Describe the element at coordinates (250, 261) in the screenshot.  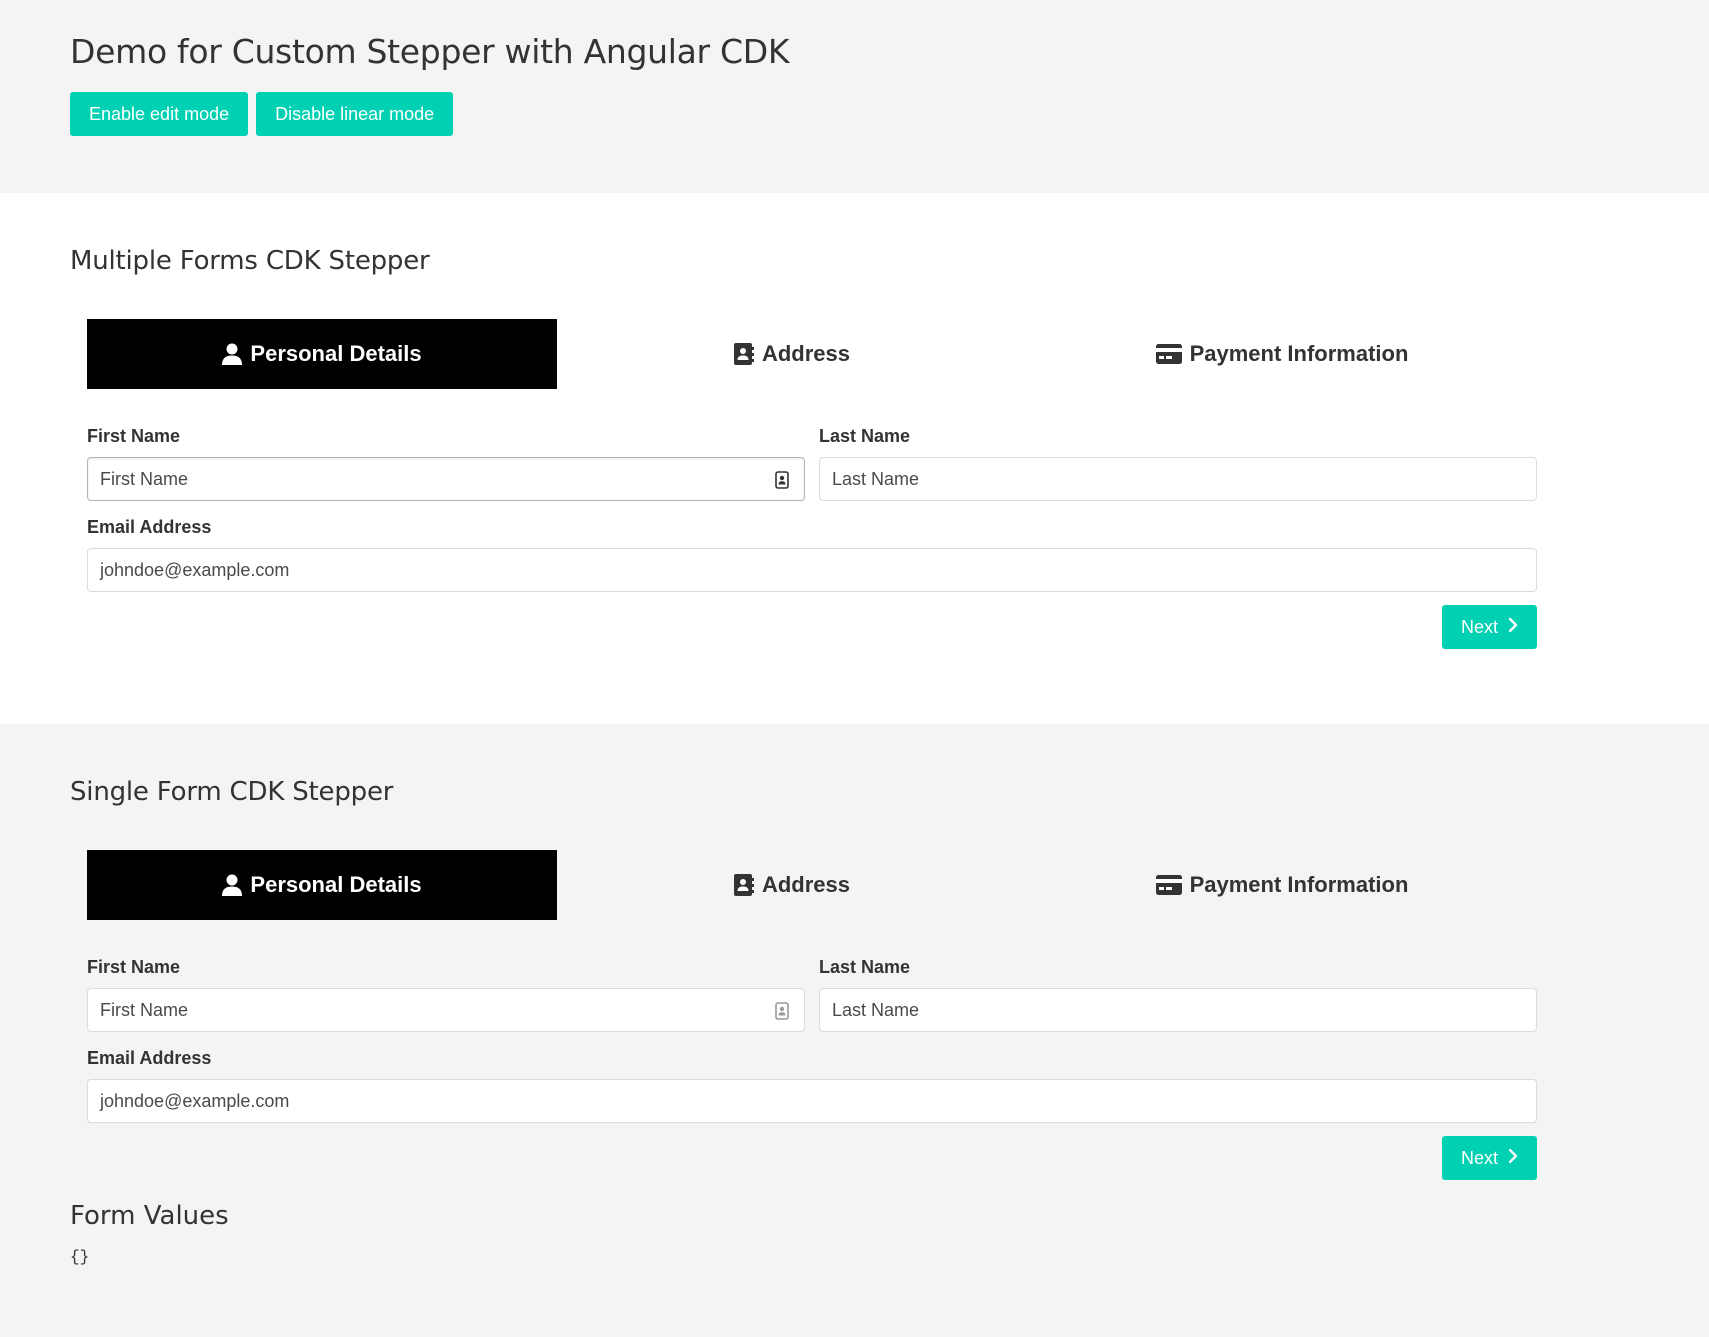
I see `section-title: Multiple Forms CDK Stepper` at that location.